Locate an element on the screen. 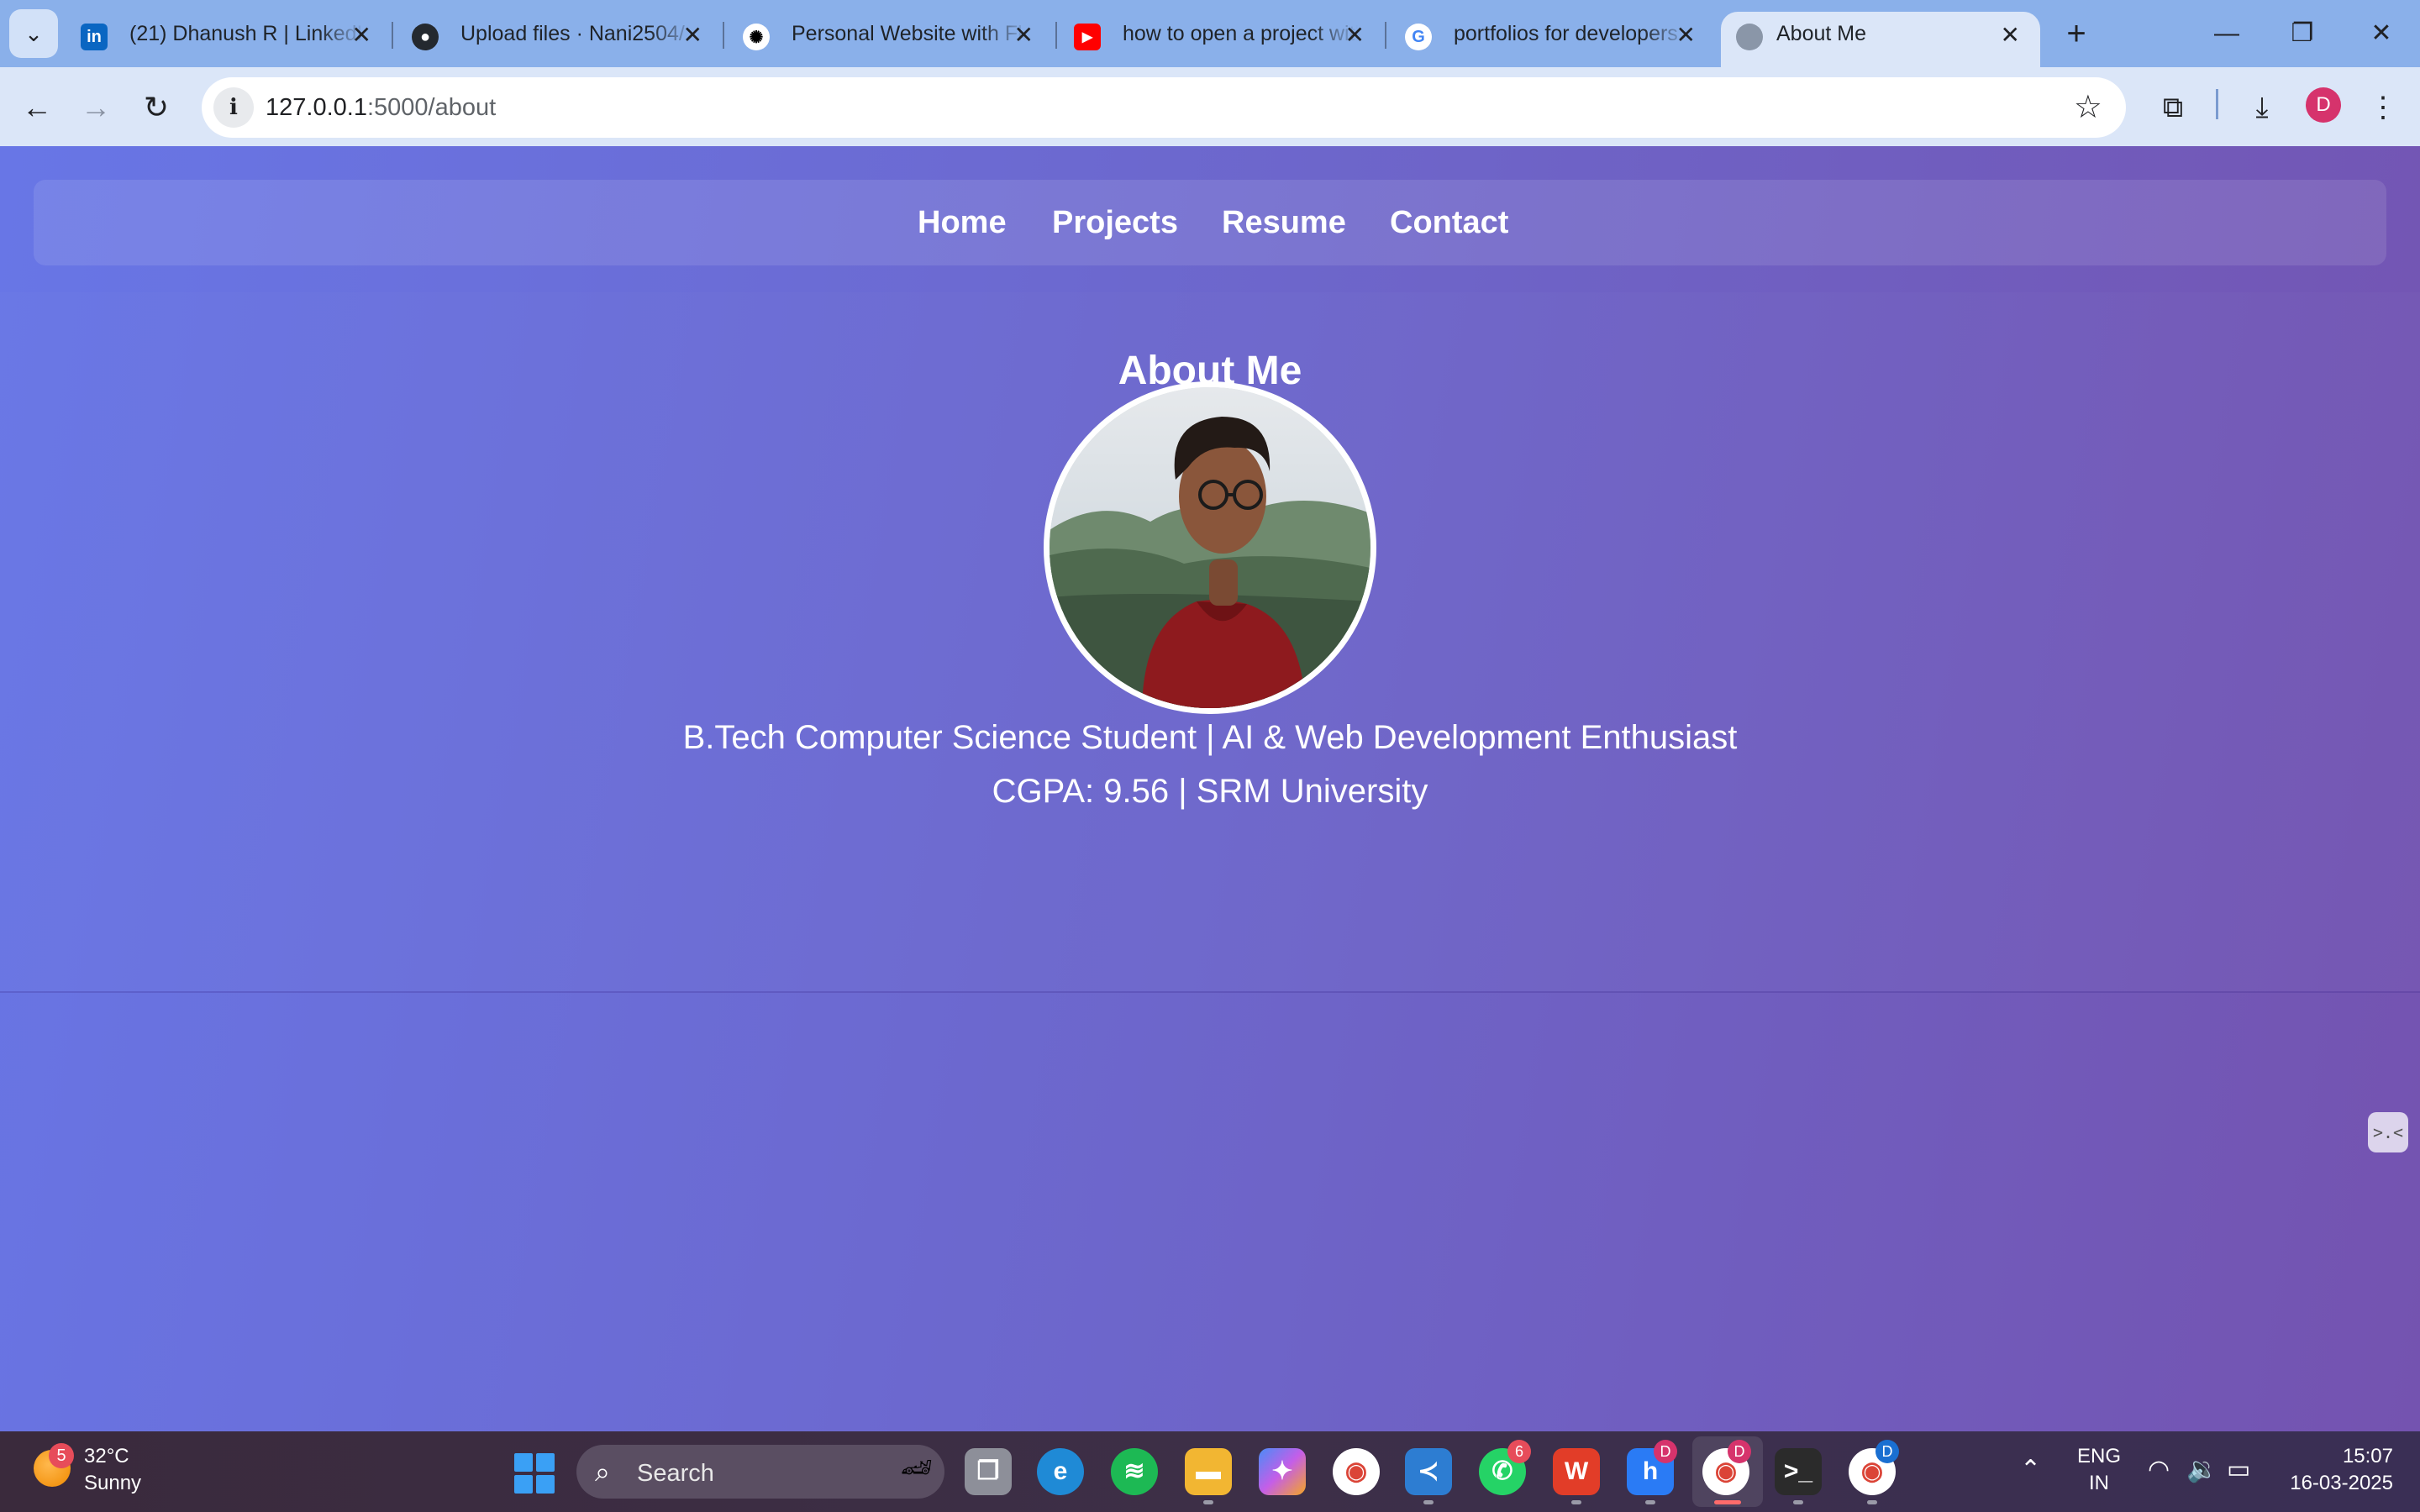 The height and width of the screenshot is (1512, 2420). profile-photo-image is located at coordinates (1210, 547).